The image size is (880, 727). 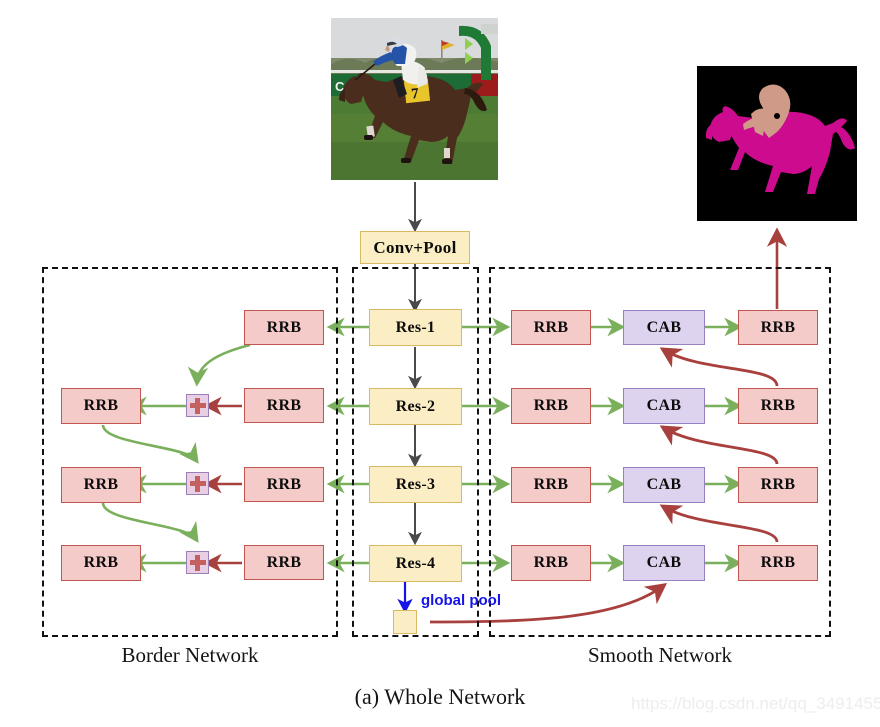 What do you see at coordinates (415, 327) in the screenshot?
I see `backbone-res-1-block: Res-1` at bounding box center [415, 327].